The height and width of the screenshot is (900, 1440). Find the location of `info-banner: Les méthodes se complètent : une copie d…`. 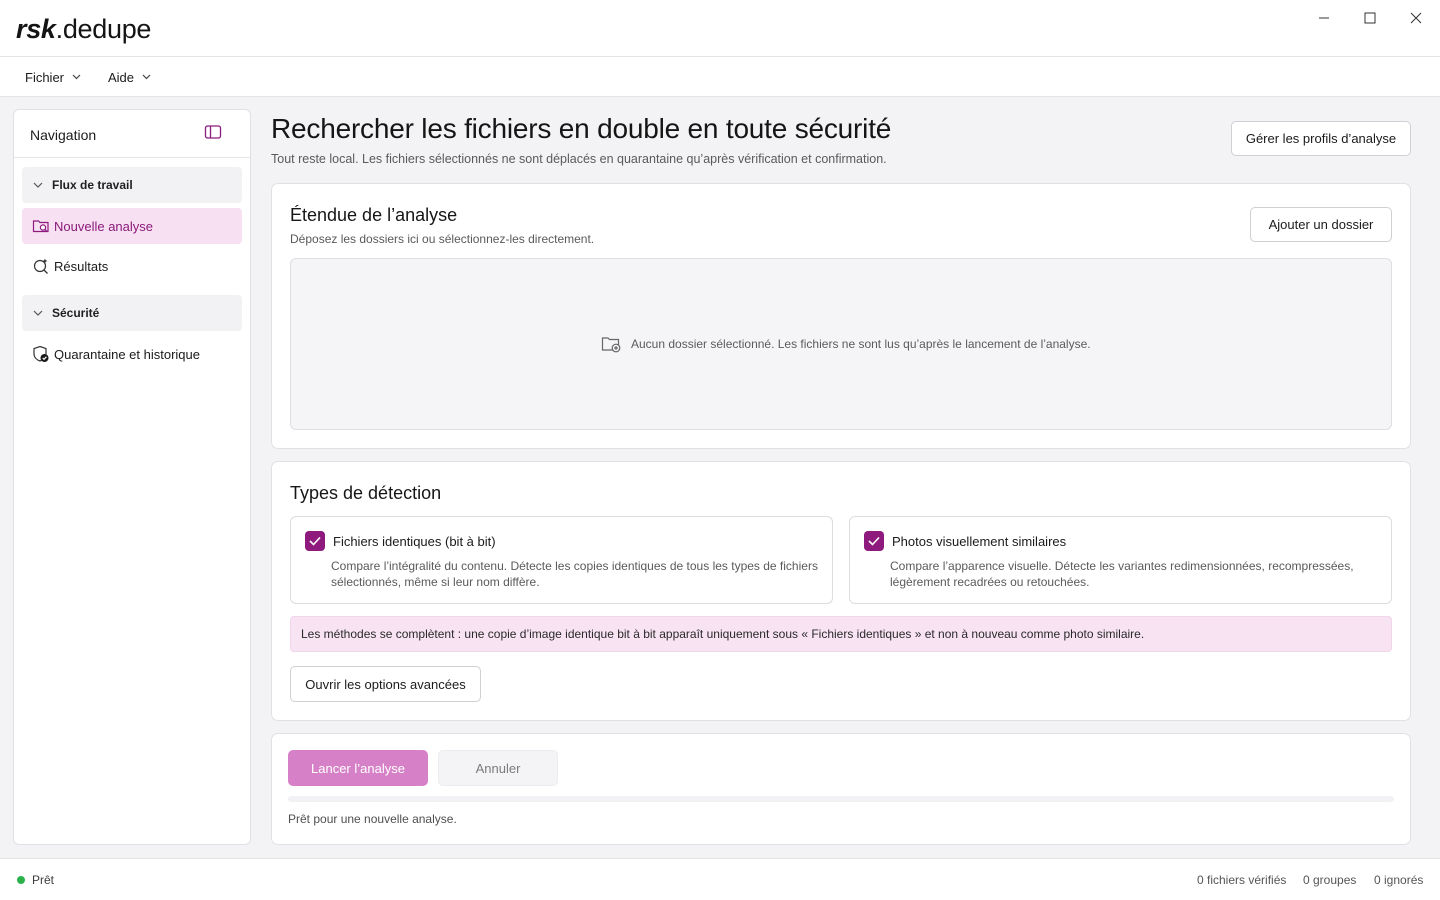

info-banner: Les méthodes se complètent : une copie d… is located at coordinates (841, 634).